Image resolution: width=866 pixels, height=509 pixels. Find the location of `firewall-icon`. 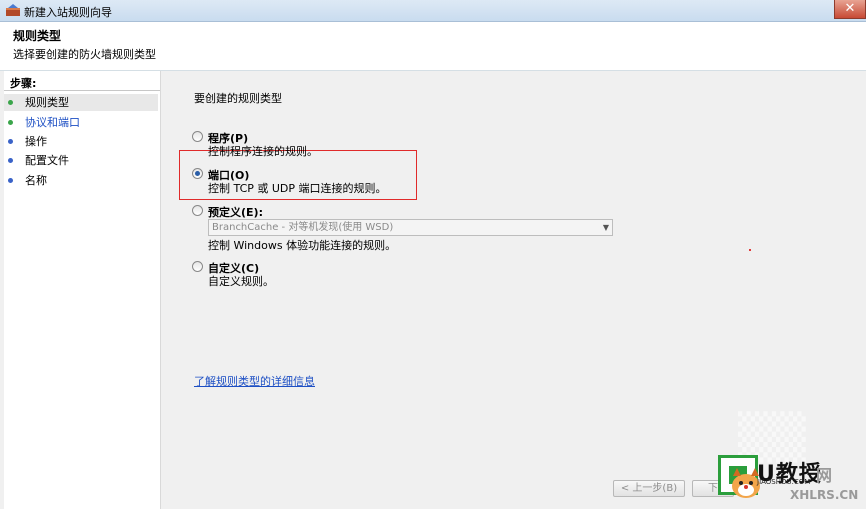

firewall-icon is located at coordinates (13, 10).